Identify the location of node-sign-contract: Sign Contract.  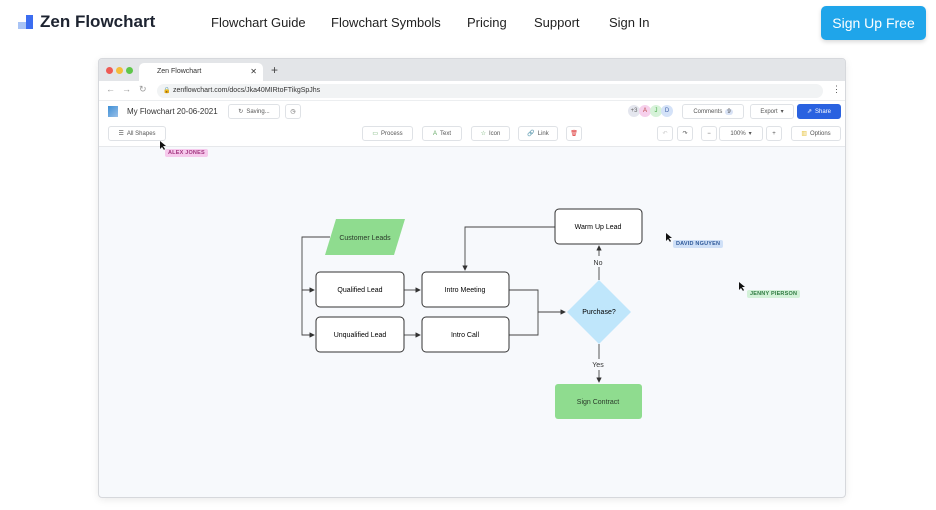
(598, 401).